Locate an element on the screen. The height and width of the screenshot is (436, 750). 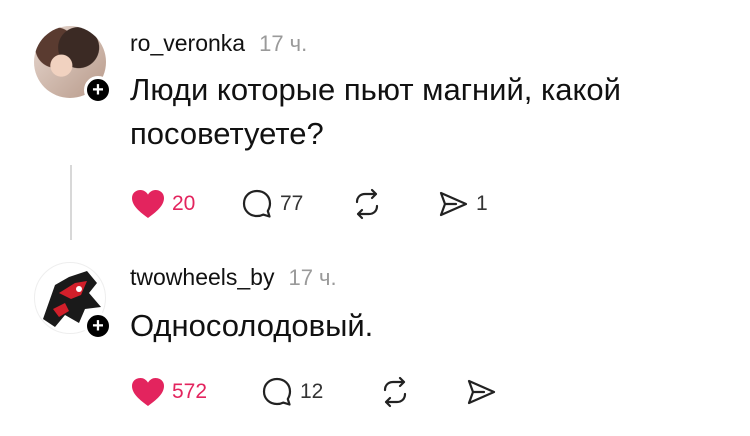
post-text: Односолодовый. is located at coordinates (252, 325).